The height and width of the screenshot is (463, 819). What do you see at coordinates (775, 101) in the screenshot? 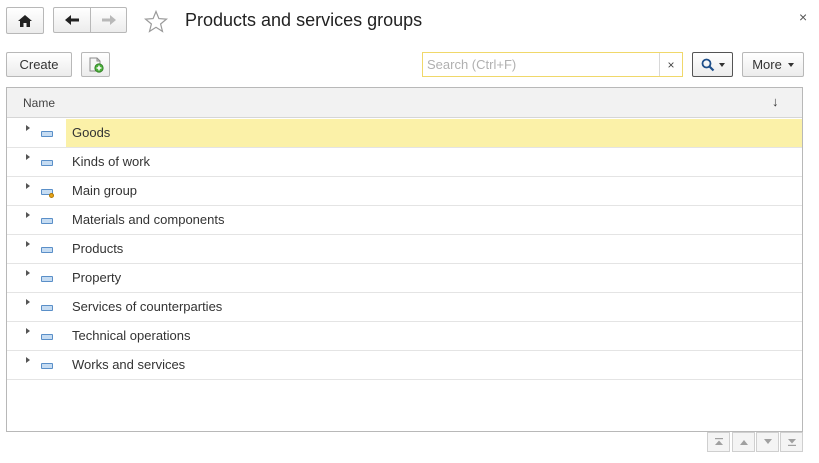
I see `sort-descending-icon: ↓` at bounding box center [775, 101].